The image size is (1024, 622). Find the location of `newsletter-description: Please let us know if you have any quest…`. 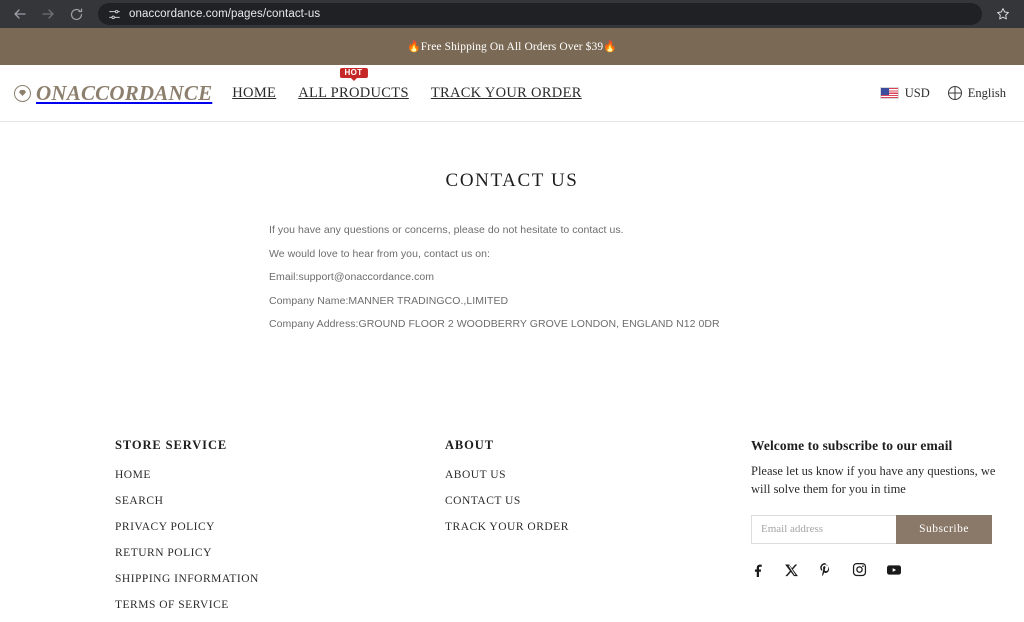

newsletter-description: Please let us know if you have any quest… is located at coordinates (873, 480).